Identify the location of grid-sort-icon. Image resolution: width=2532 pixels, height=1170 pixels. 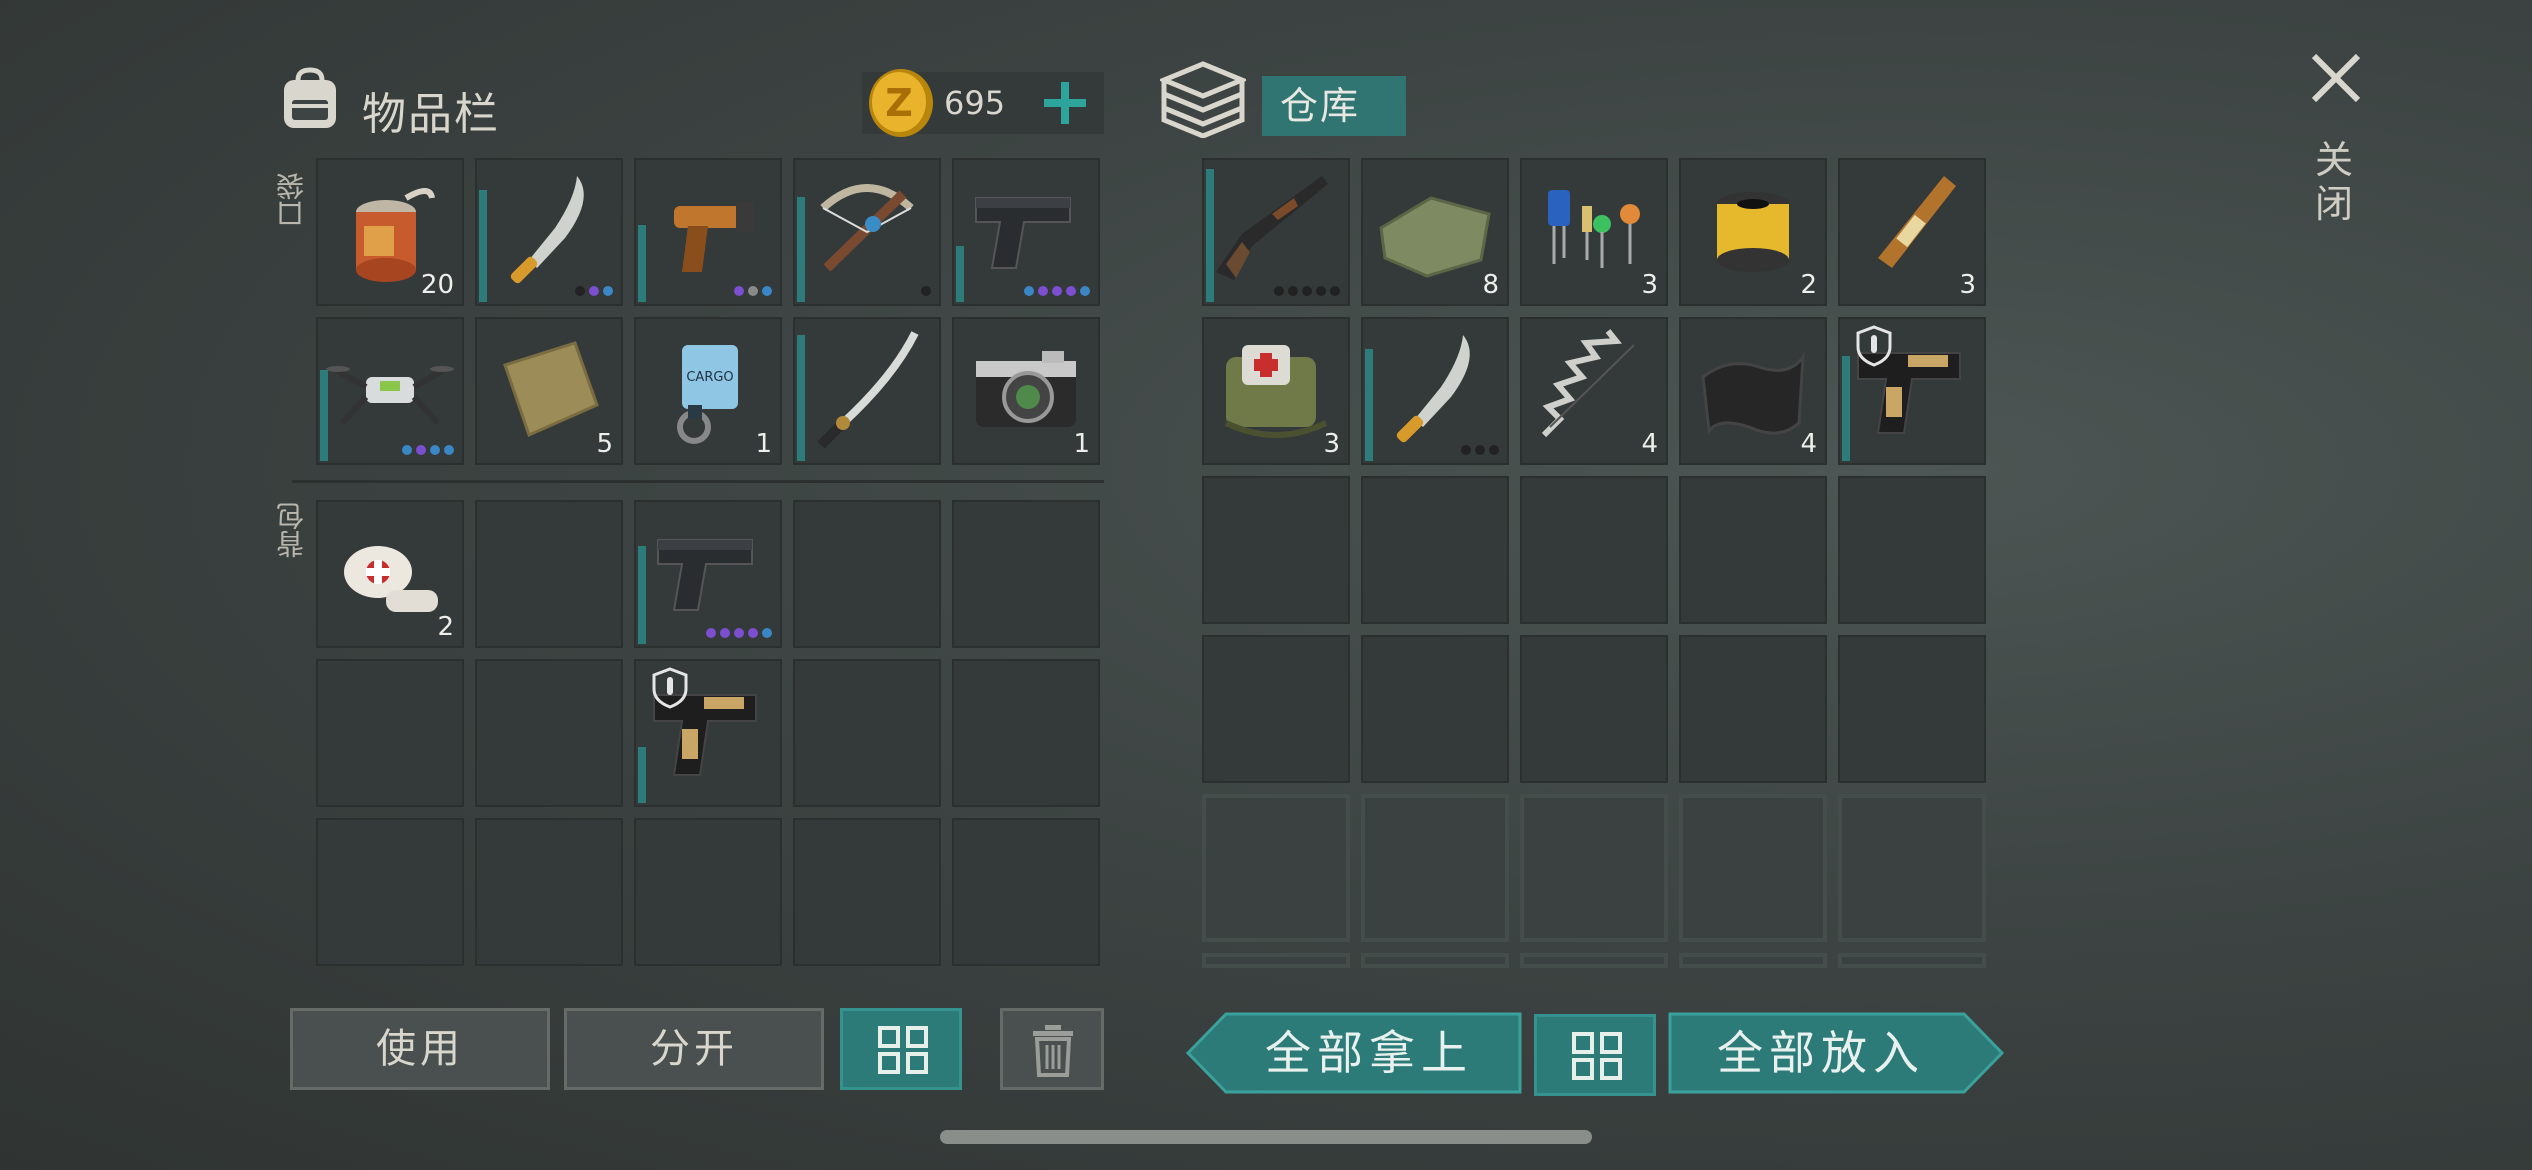
(1597, 1056).